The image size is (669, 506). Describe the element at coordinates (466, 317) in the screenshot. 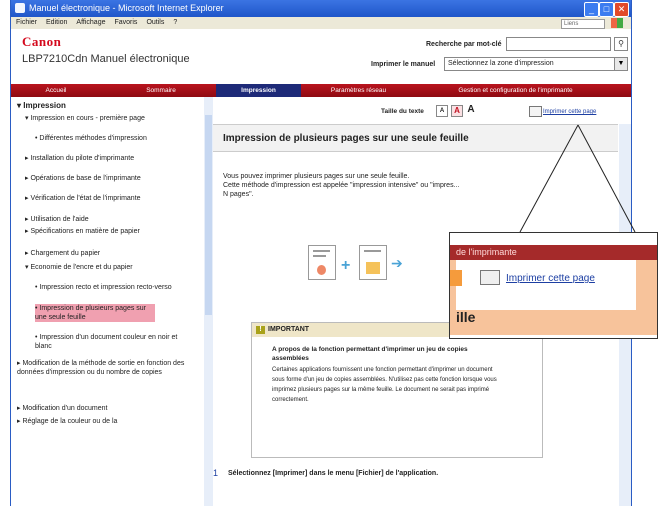

I see `callout-title-fragment: ille` at that location.